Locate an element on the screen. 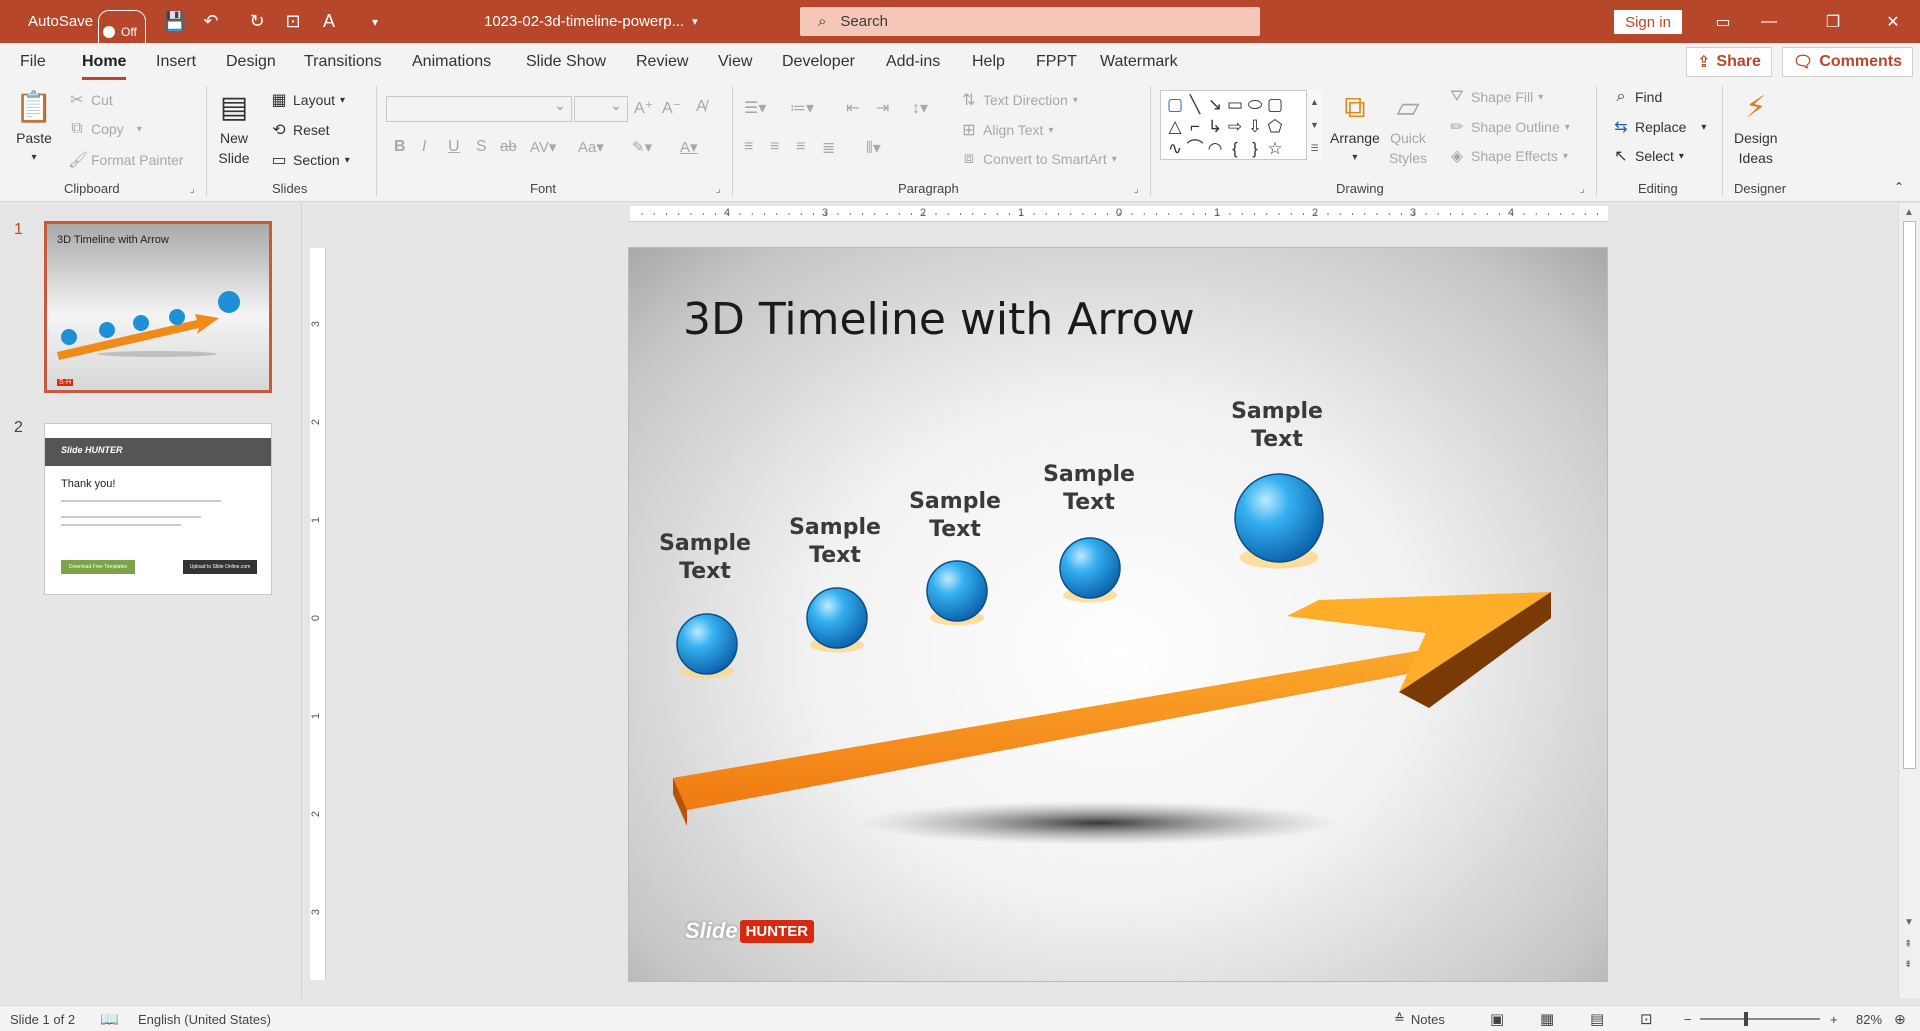 The height and width of the screenshot is (1031, 1920). vertical-scrollbar: ▲ ▼ ⇞ ⇟ is located at coordinates (1909, 600).